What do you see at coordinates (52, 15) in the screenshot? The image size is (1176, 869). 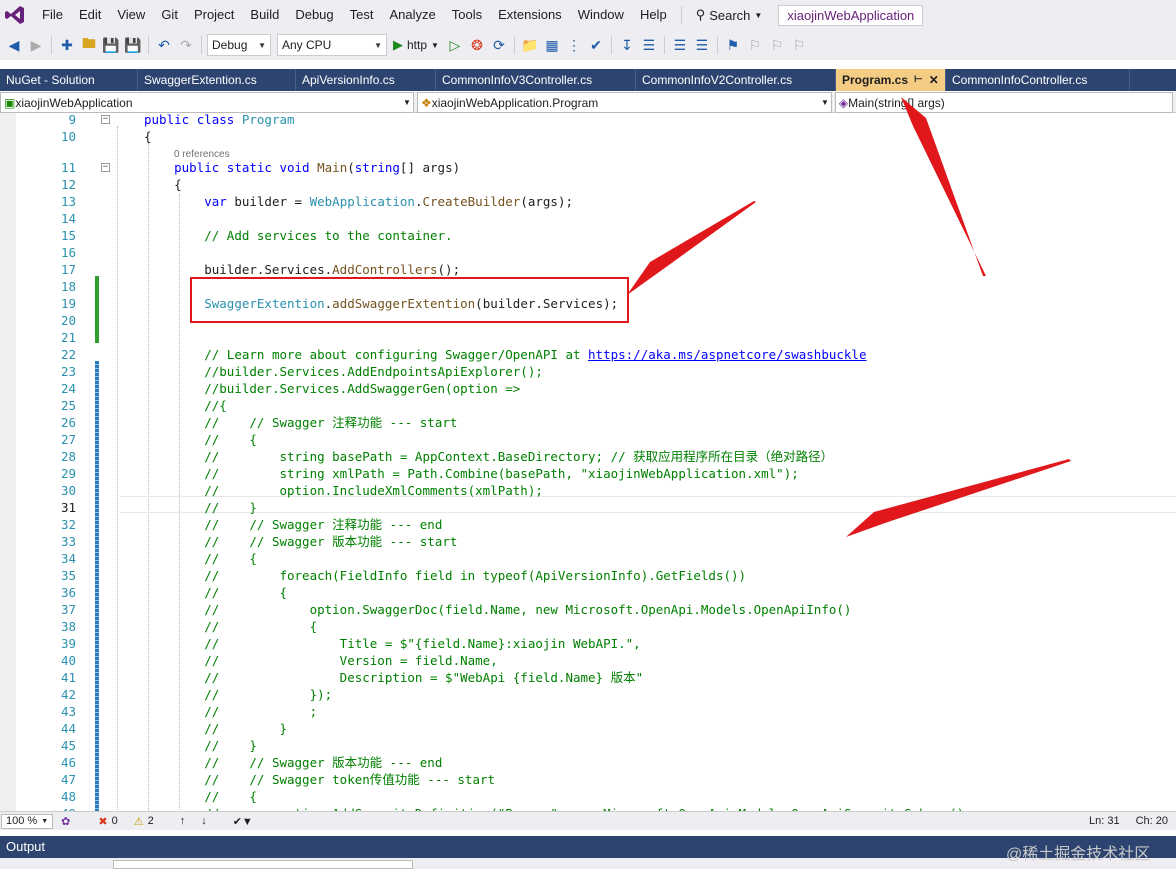 I see `menu-file: File` at bounding box center [52, 15].